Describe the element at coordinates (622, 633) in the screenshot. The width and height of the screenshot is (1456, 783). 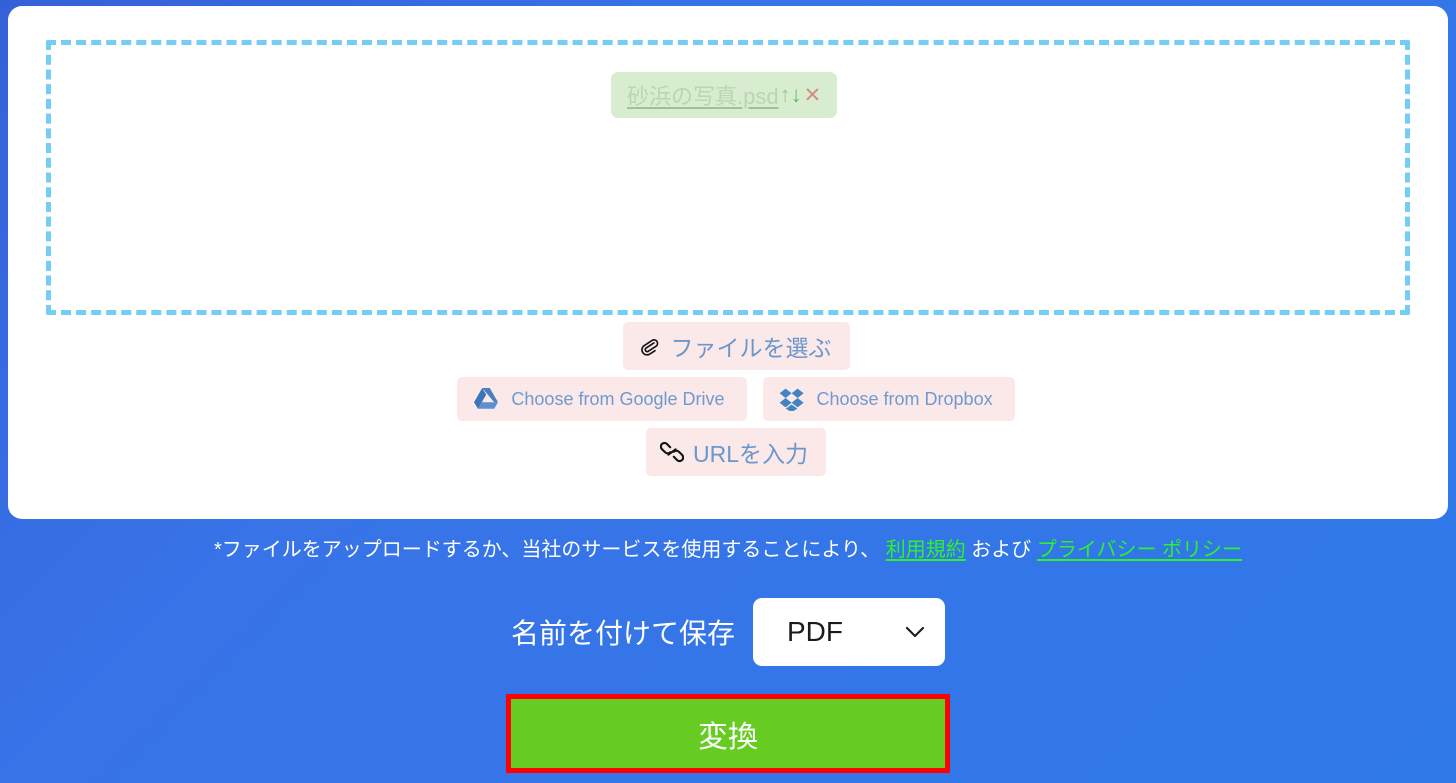
I see `save-as-label: 名前を付けて保存` at that location.